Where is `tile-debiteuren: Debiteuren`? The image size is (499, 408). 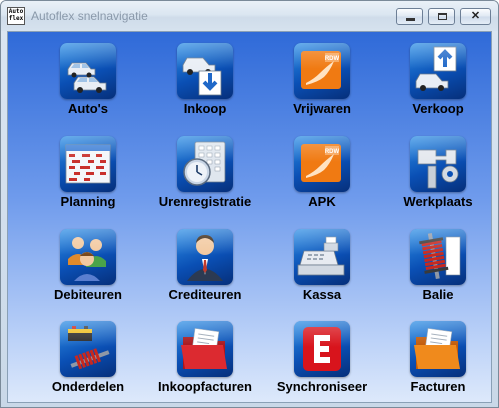 tile-debiteuren: Debiteuren is located at coordinates (88, 272).